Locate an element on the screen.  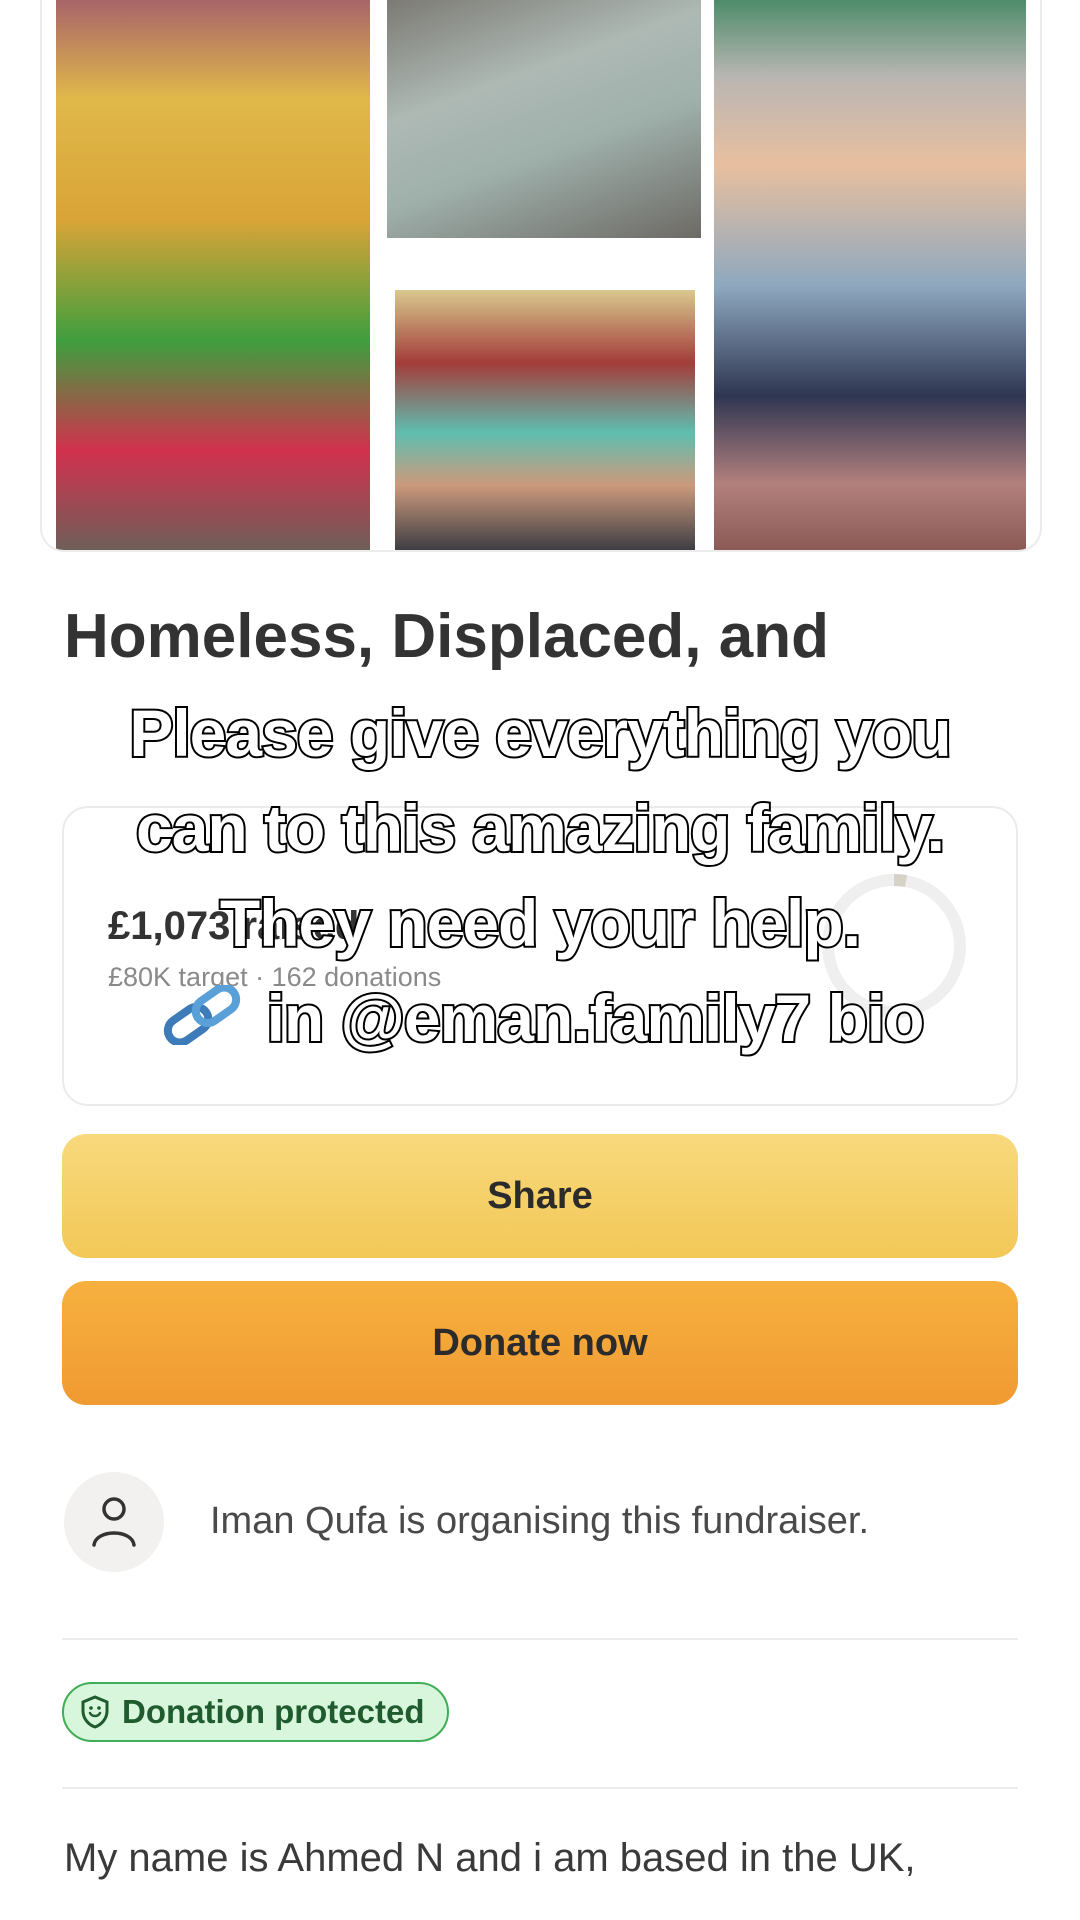
link-icon is located at coordinates (201, 1015).